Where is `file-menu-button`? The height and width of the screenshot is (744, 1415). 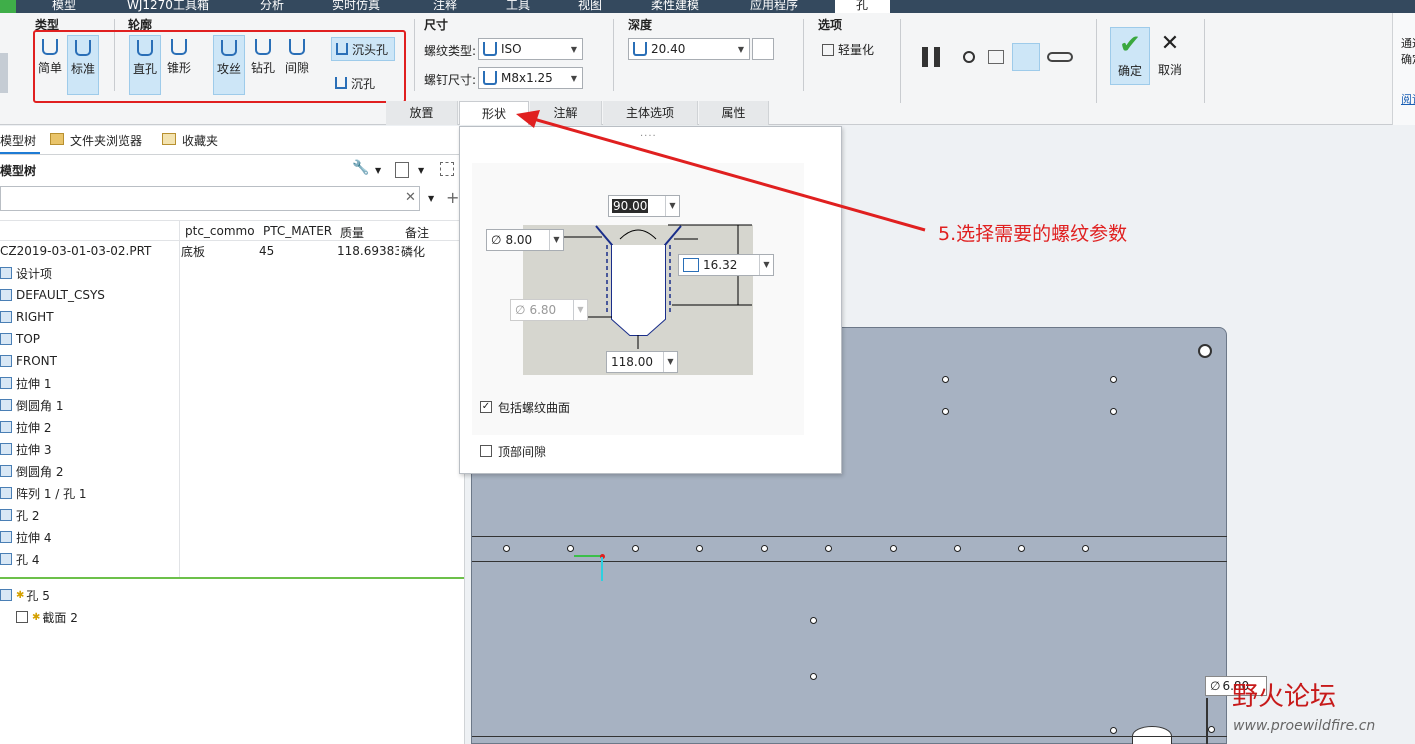
file-menu-button is located at coordinates (8, 6).